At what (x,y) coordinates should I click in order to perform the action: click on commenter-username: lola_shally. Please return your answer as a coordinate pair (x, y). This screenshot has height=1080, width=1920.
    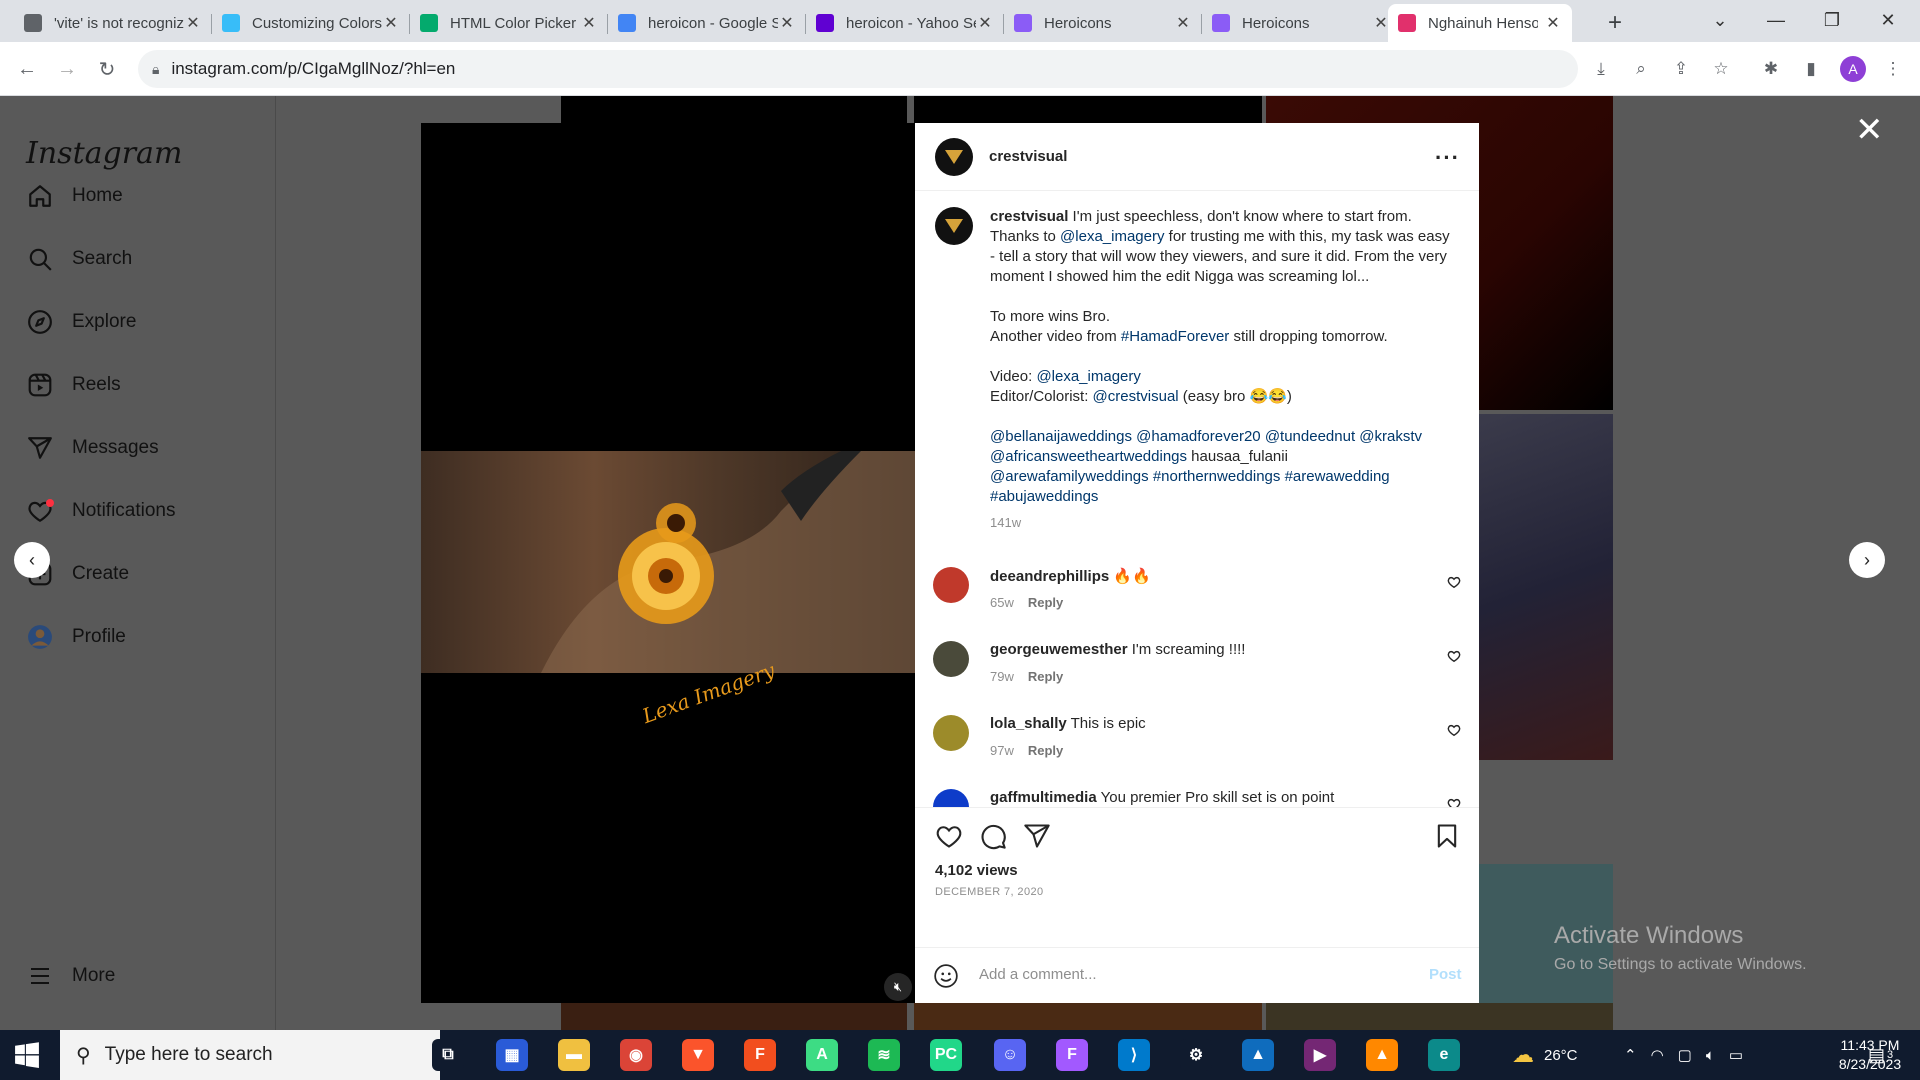
    Looking at the image, I should click on (1028, 723).